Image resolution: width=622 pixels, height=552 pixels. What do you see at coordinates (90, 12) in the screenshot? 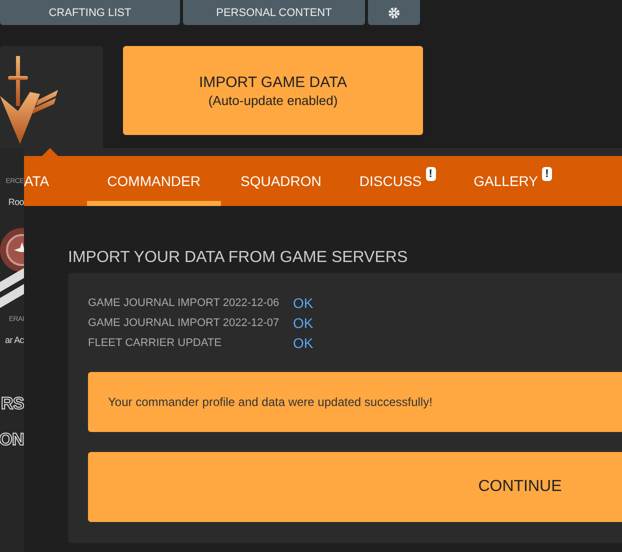
I see `nav-button: CRAFTING LIST` at bounding box center [90, 12].